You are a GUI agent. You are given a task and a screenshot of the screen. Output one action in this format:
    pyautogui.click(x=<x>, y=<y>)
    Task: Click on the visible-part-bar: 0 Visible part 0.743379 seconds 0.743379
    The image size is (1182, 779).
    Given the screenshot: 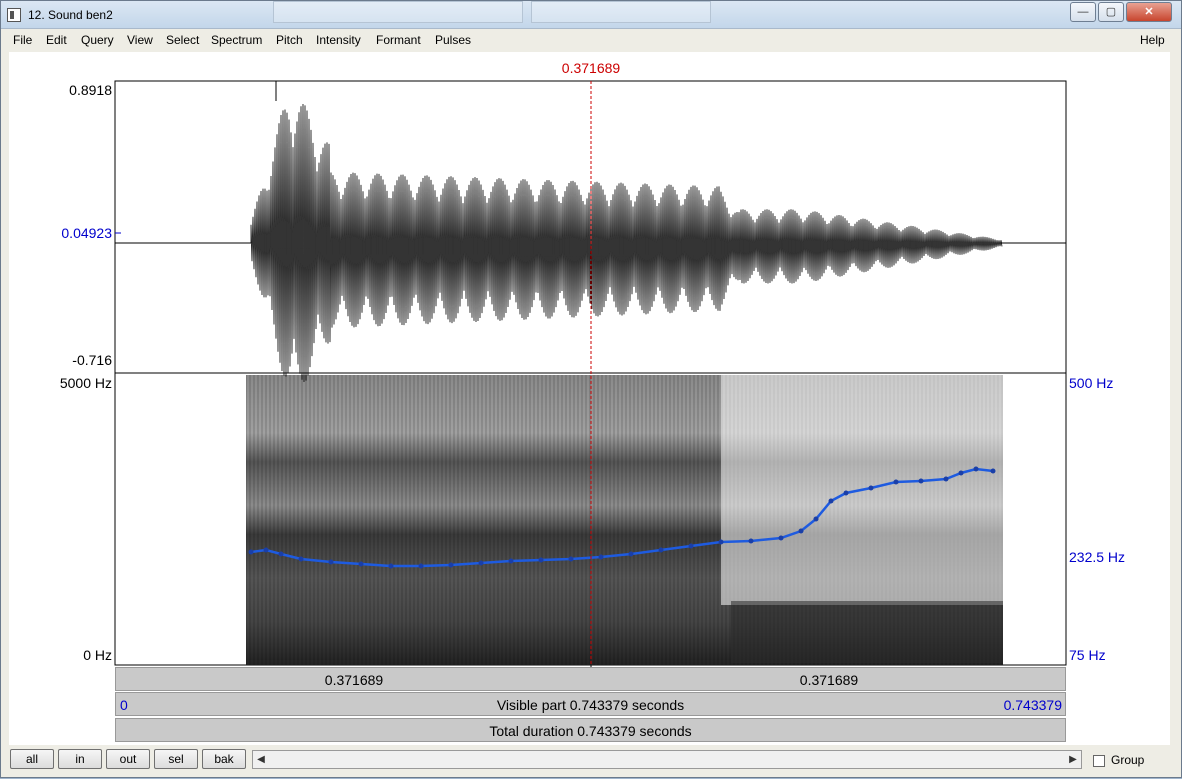 What is the action you would take?
    pyautogui.click(x=590, y=704)
    